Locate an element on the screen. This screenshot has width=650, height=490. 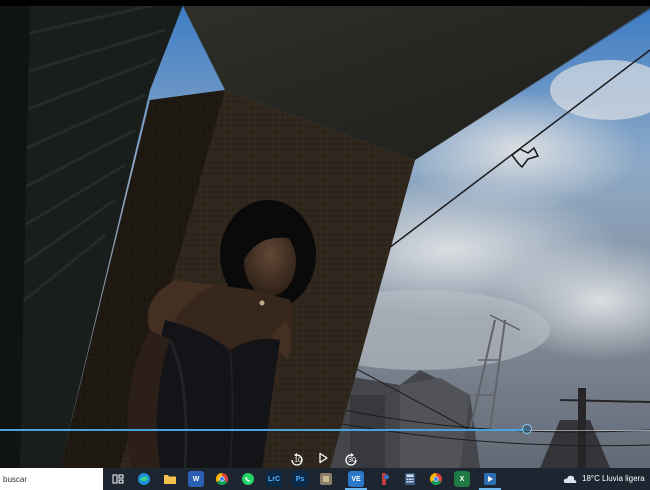
play-icon is located at coordinates (323, 458).